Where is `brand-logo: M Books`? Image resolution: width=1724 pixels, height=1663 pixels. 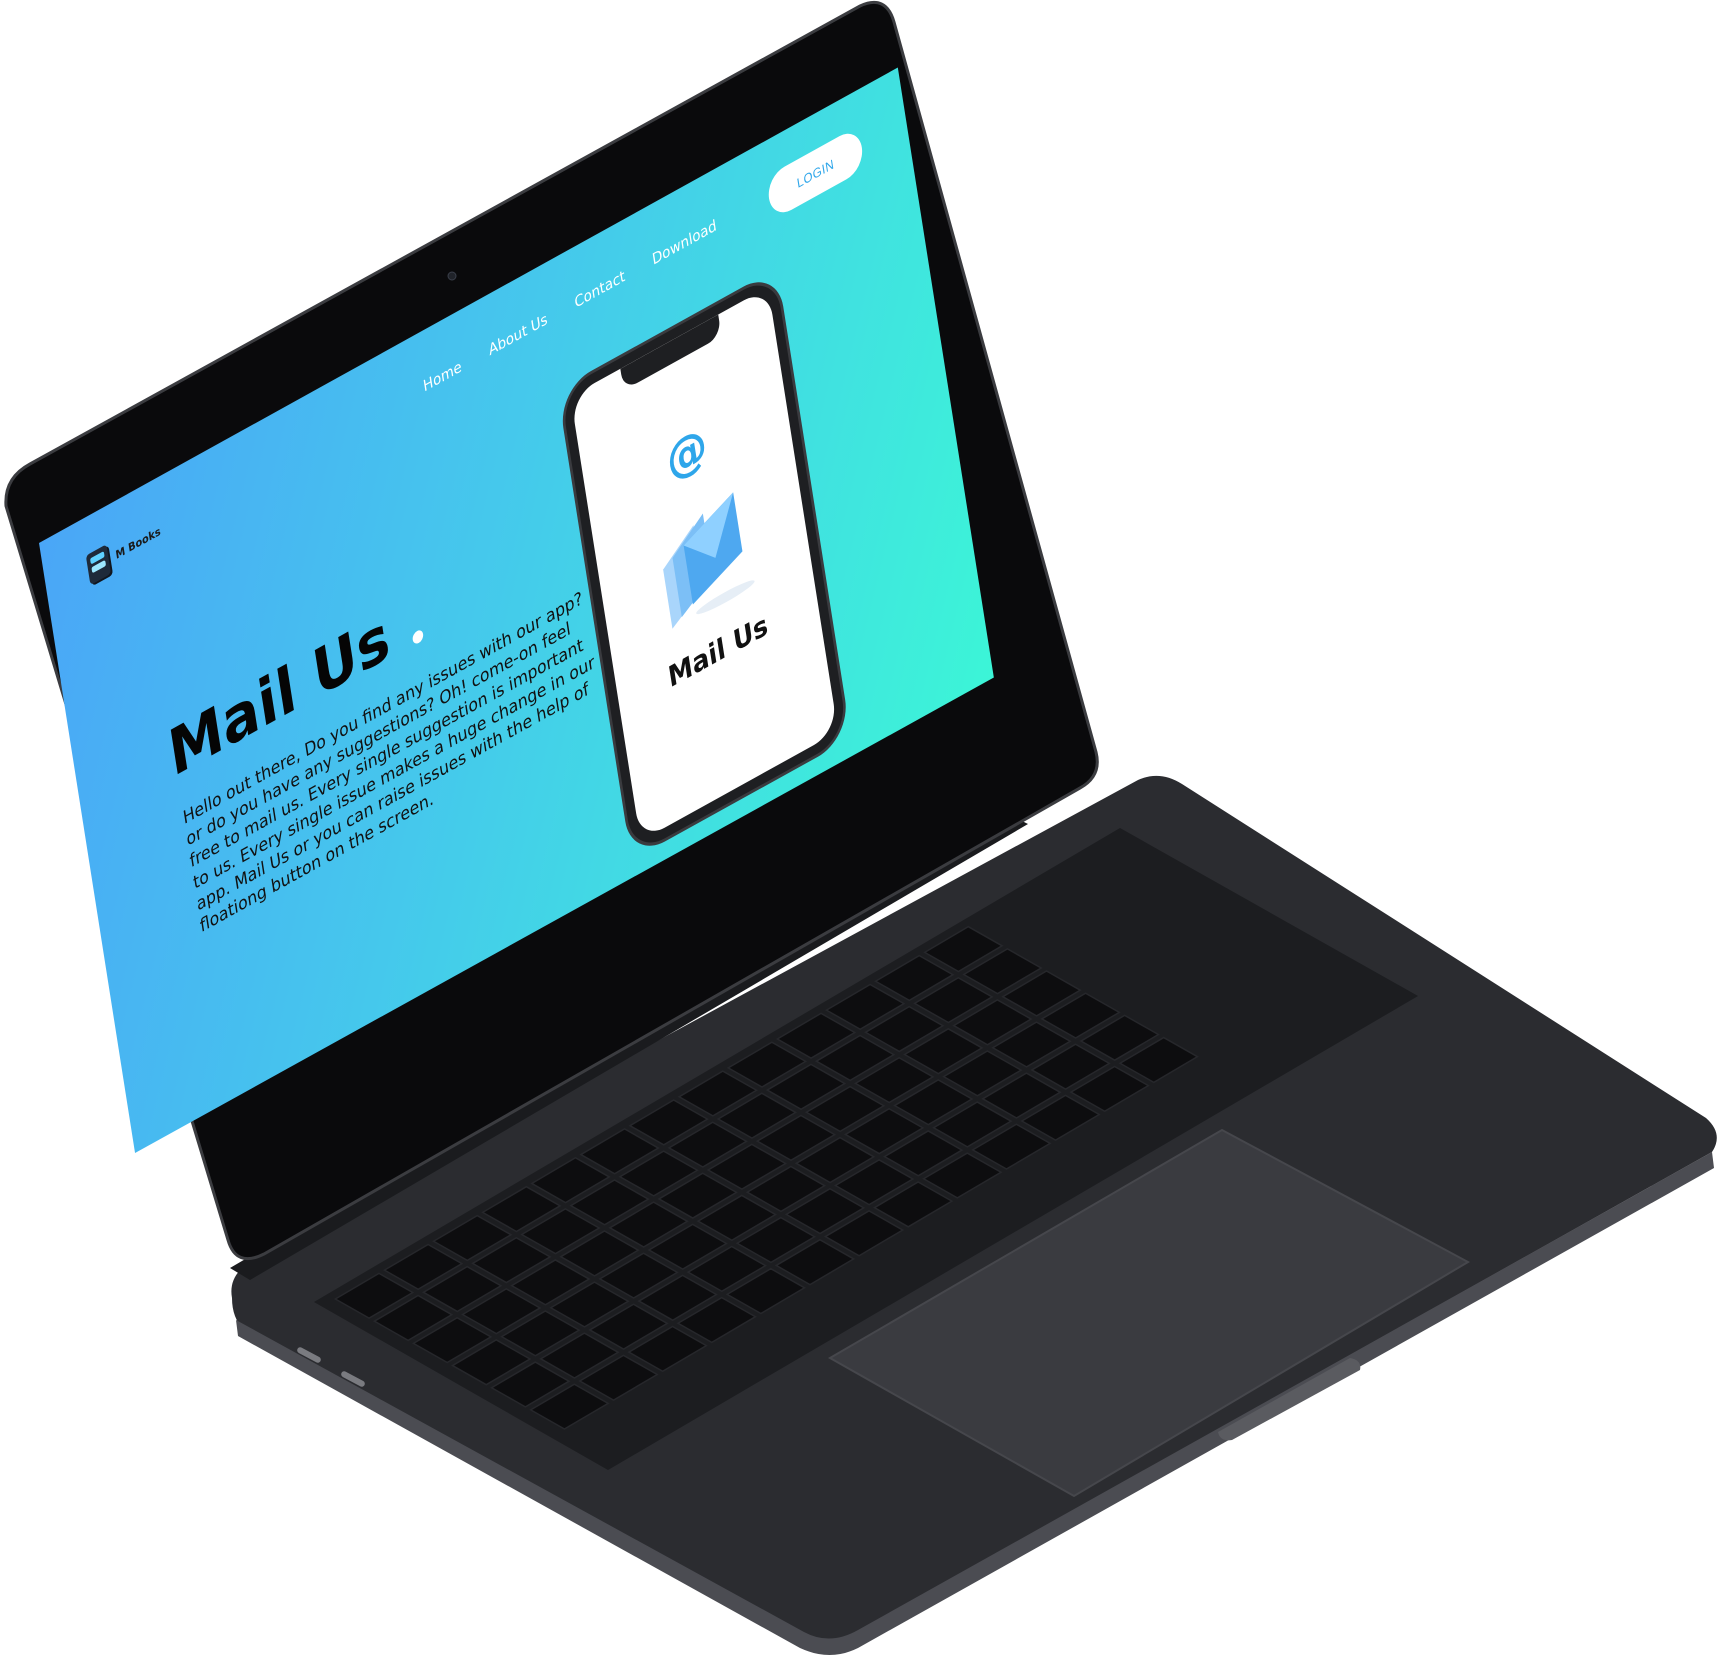 brand-logo: M Books is located at coordinates (124, 551).